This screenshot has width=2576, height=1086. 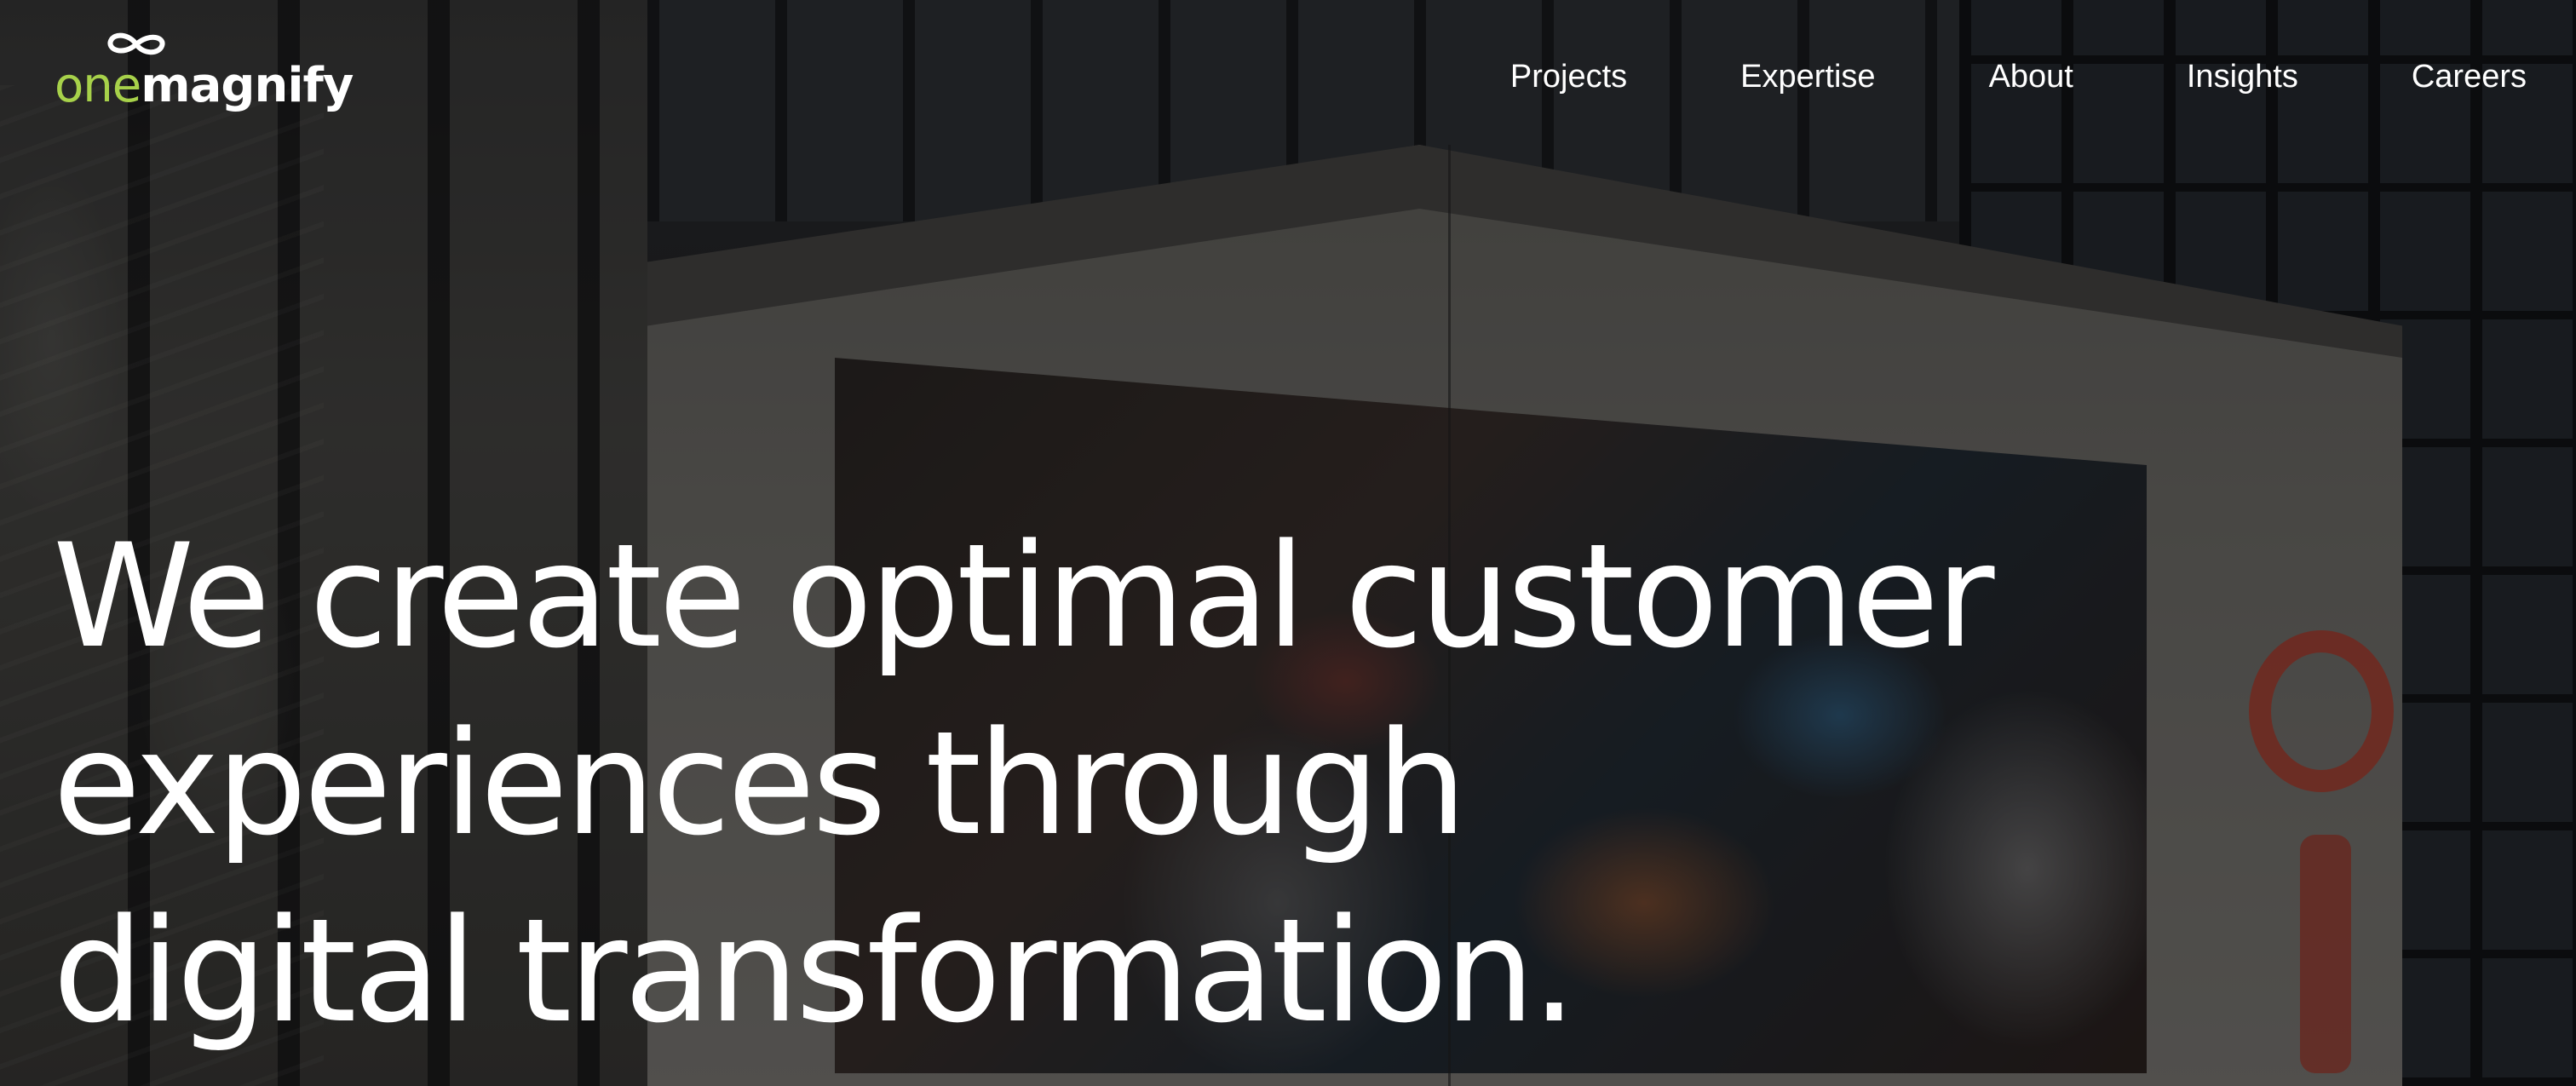 What do you see at coordinates (815, 971) in the screenshot?
I see `hero-headline-line-3: digital transformation.` at bounding box center [815, 971].